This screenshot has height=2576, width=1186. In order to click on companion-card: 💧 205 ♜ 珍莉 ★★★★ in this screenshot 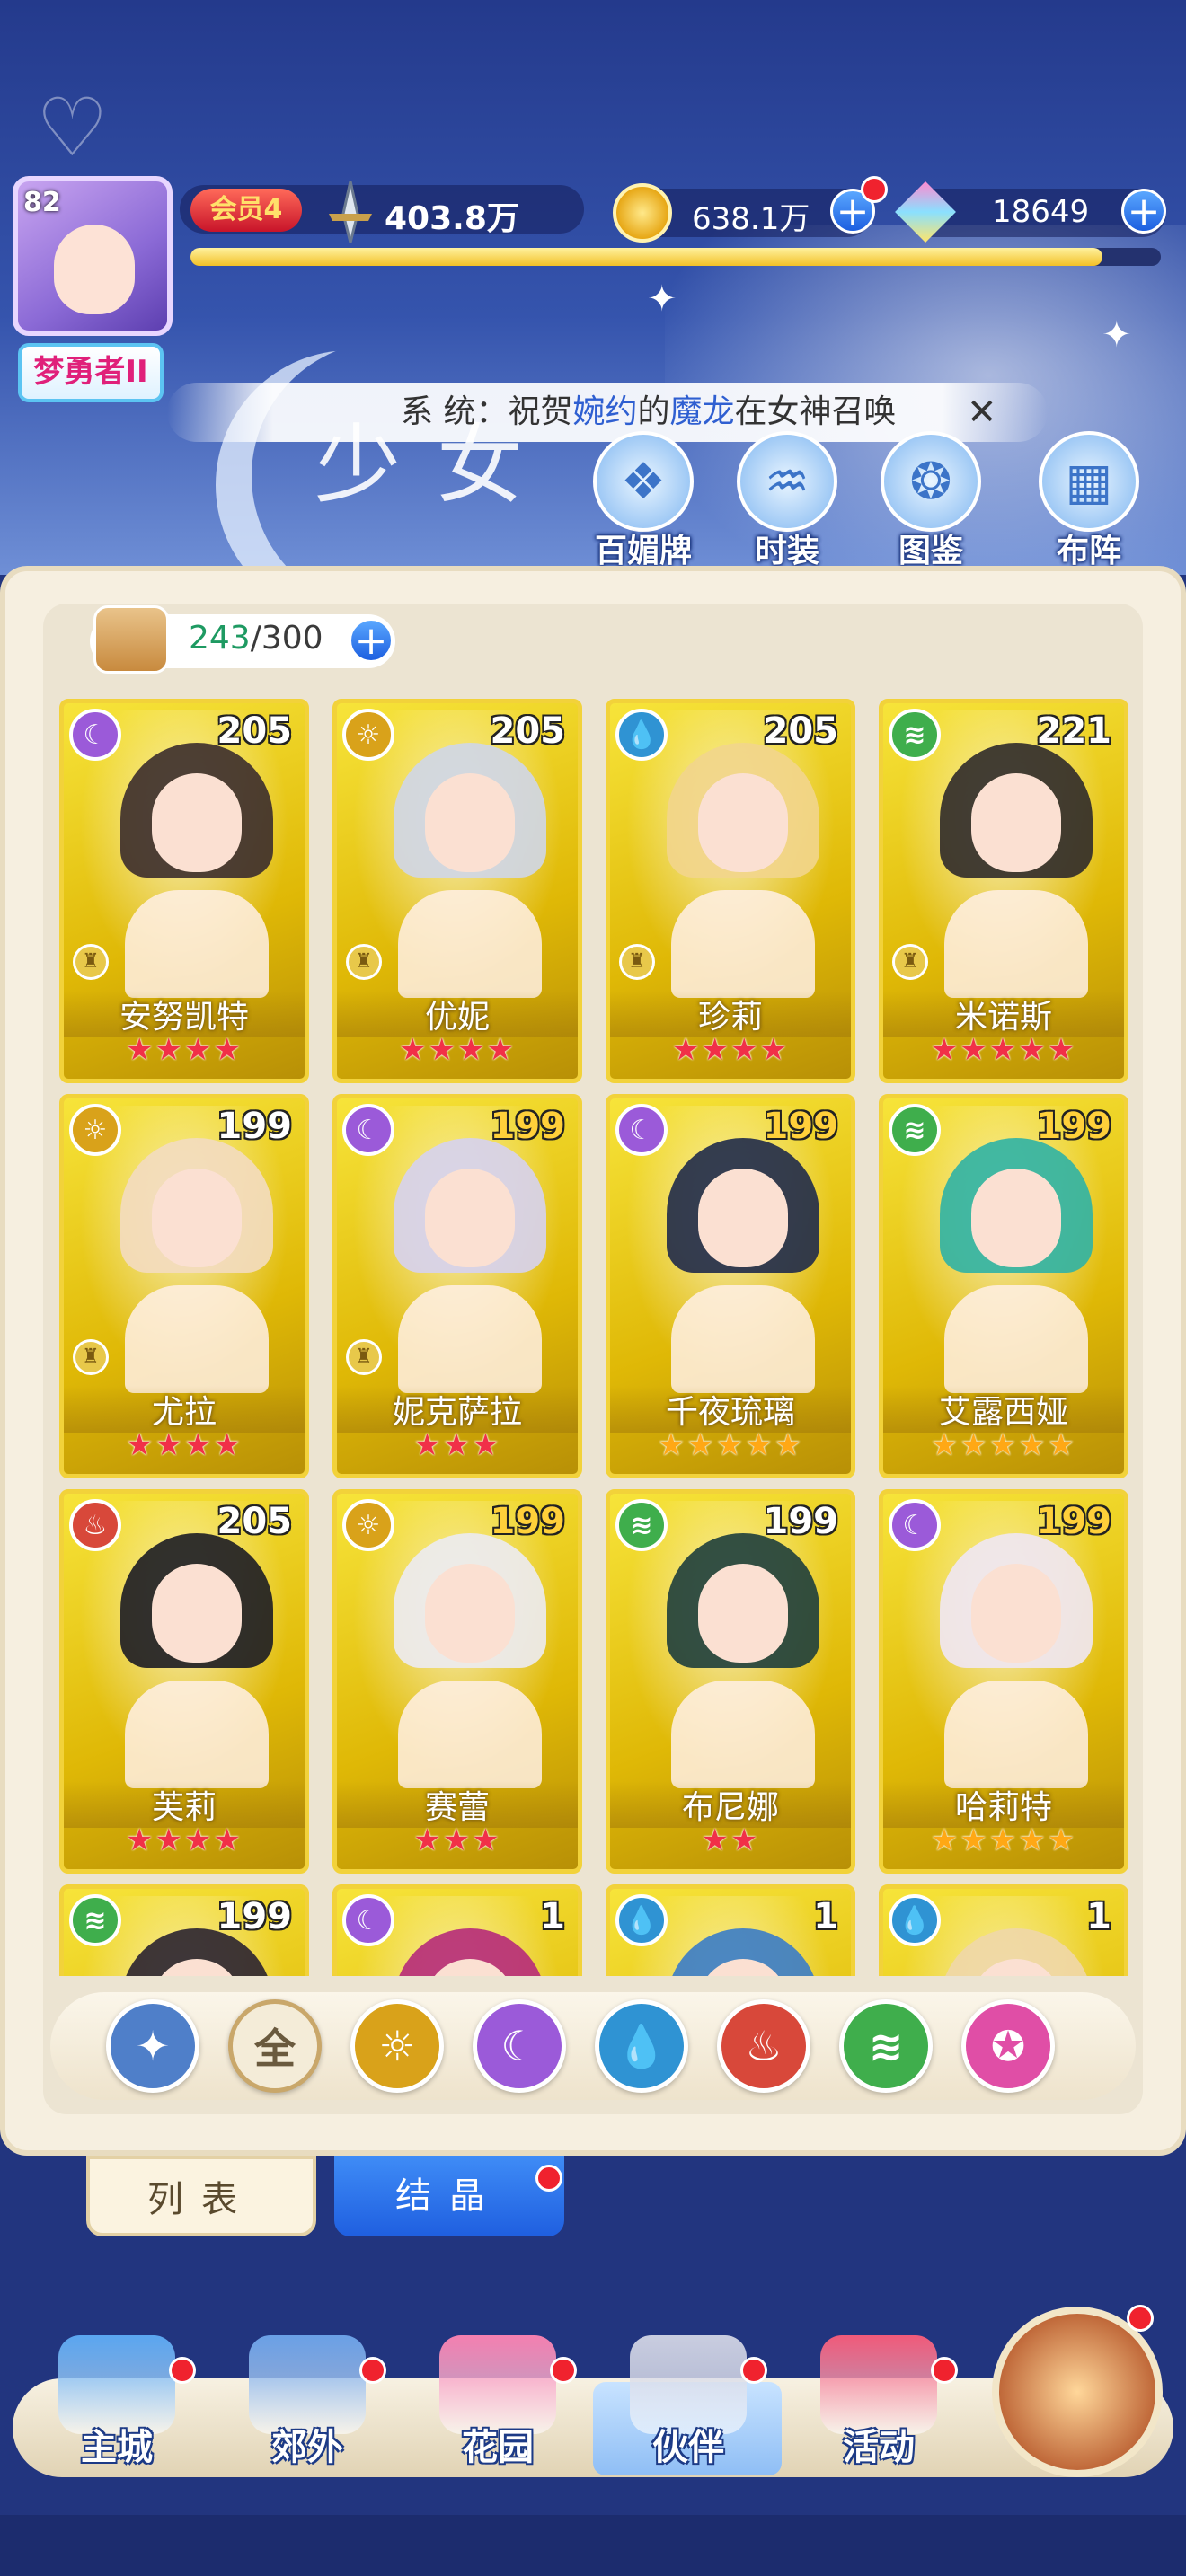, I will do `click(730, 891)`.